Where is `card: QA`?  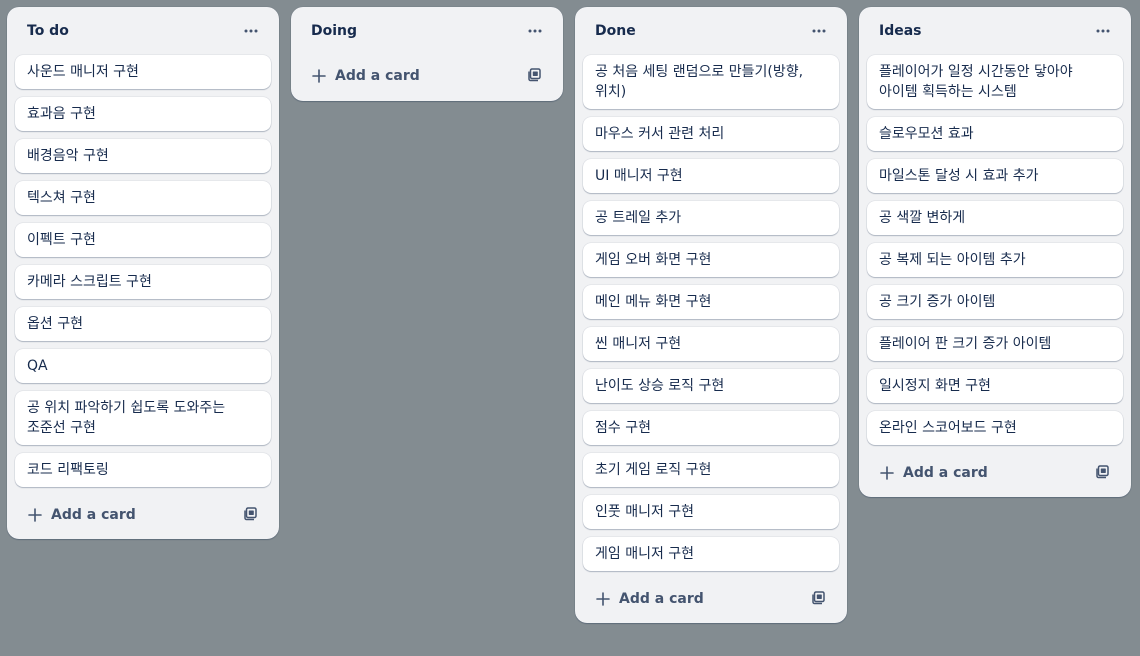 card: QA is located at coordinates (143, 366).